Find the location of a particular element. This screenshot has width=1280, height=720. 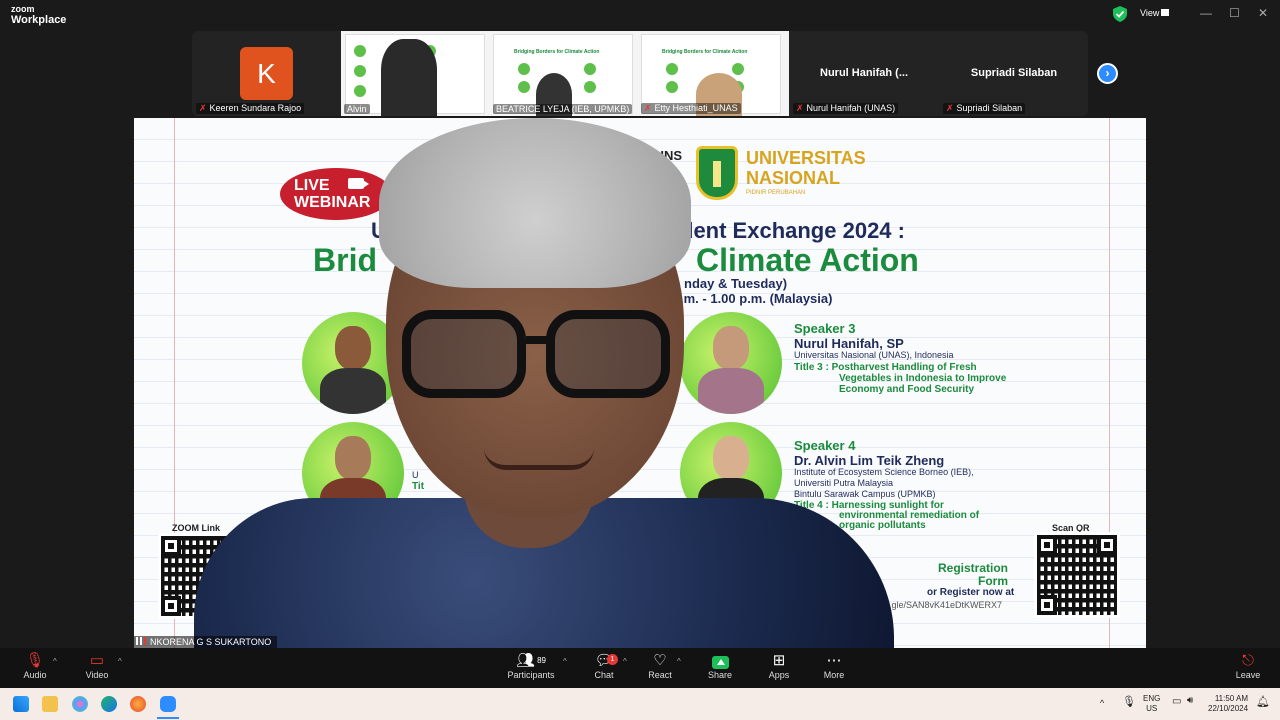

close-icon: ✕ is located at coordinates (1263, 13).